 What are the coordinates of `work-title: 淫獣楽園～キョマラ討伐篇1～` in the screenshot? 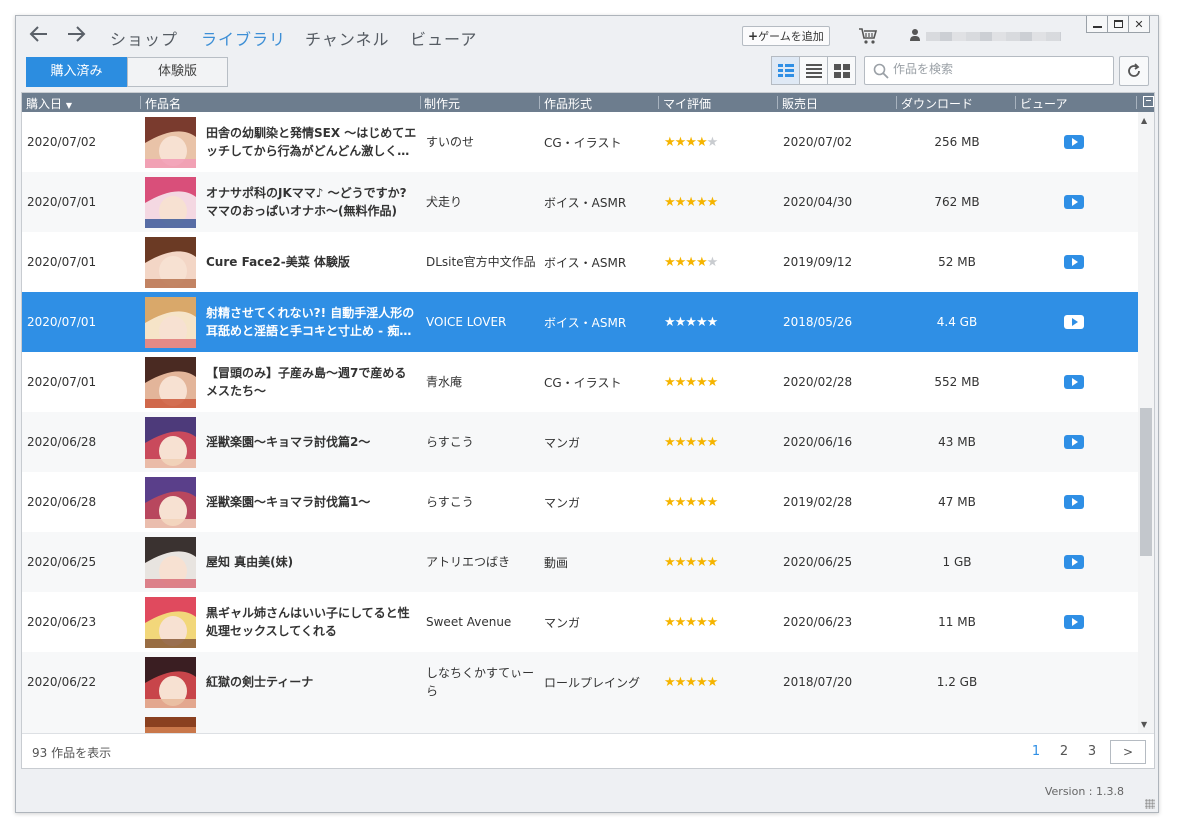 It's located at (312, 502).